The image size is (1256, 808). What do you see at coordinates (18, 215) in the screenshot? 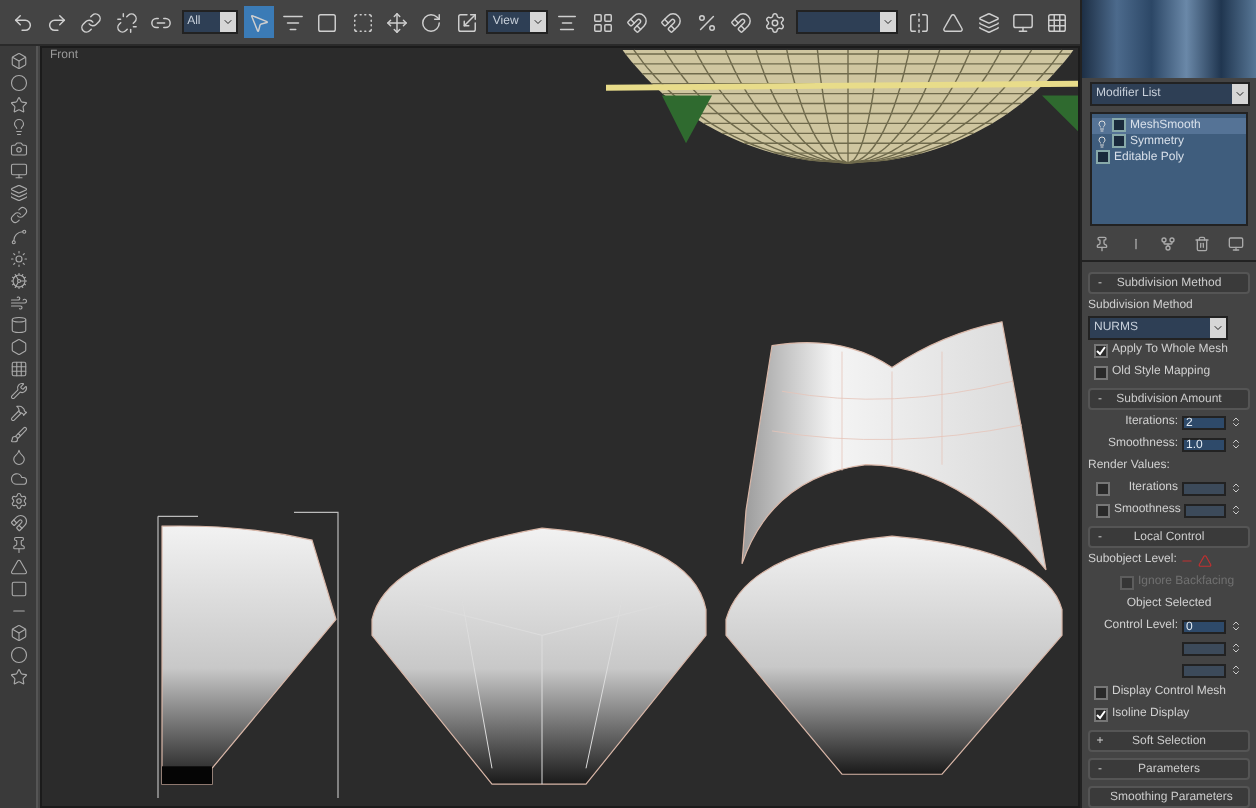
I see `link-icon` at bounding box center [18, 215].